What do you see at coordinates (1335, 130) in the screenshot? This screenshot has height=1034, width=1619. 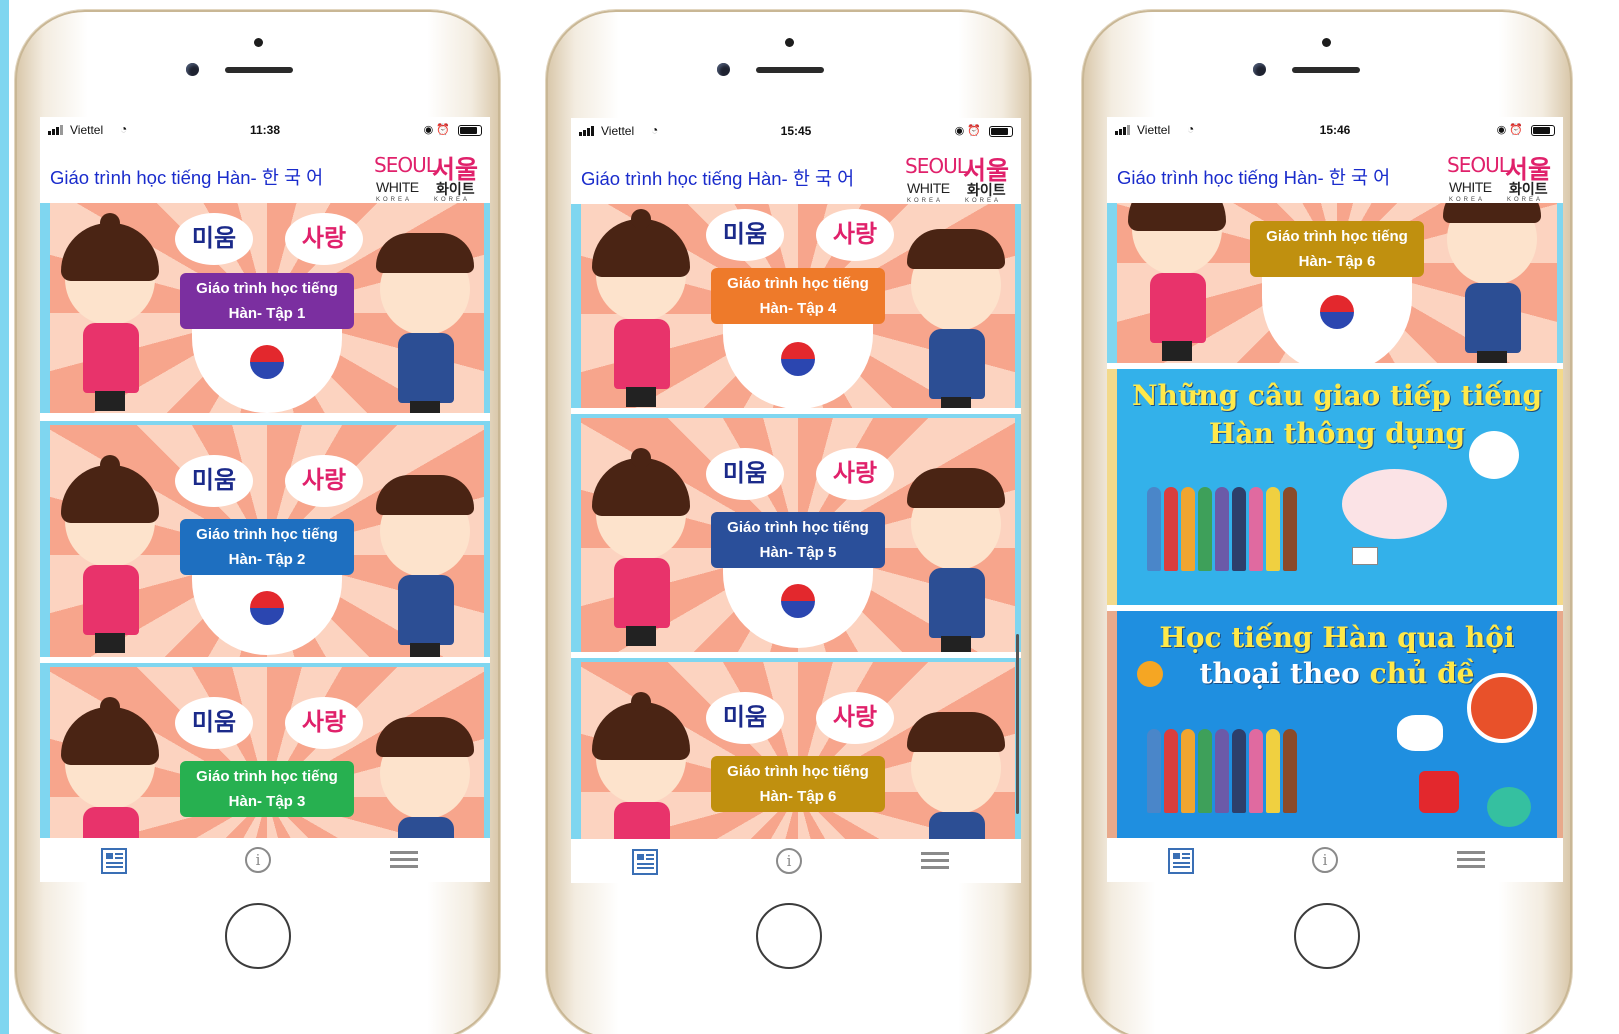 I see `status-bar: Viettel ◔ 15:46 ◉ ⏰` at bounding box center [1335, 130].